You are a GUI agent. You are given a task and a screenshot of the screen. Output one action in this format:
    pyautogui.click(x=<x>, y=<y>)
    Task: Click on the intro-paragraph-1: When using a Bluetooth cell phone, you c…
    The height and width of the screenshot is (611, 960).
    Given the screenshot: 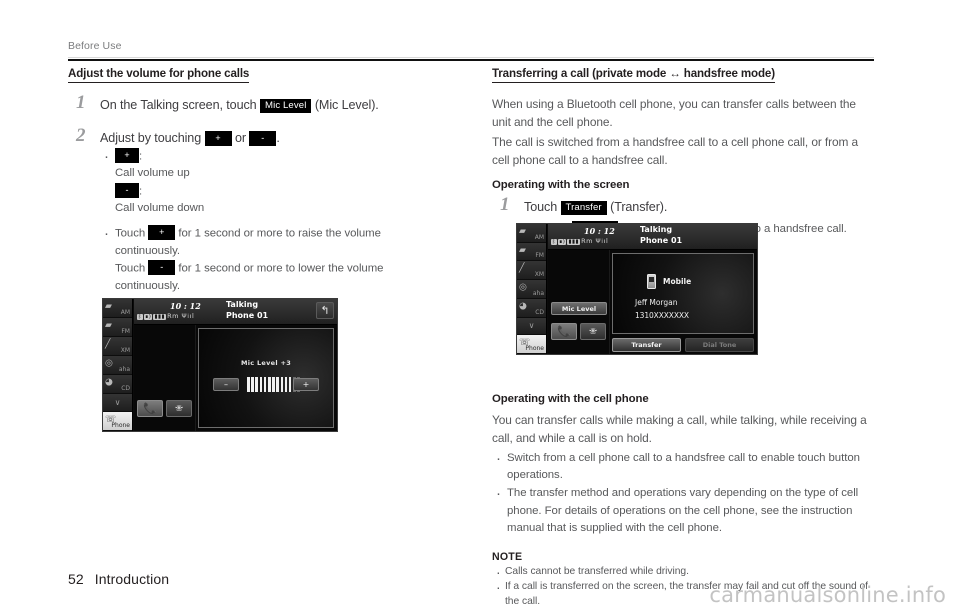 What is the action you would take?
    pyautogui.click(x=674, y=113)
    